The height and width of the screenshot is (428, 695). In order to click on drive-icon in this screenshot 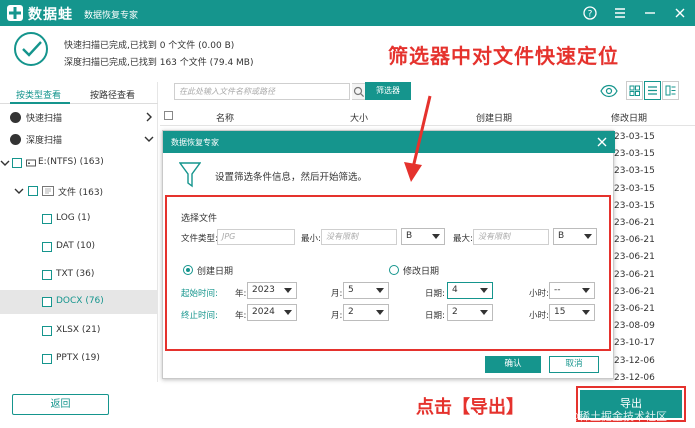, I will do `click(31, 163)`.